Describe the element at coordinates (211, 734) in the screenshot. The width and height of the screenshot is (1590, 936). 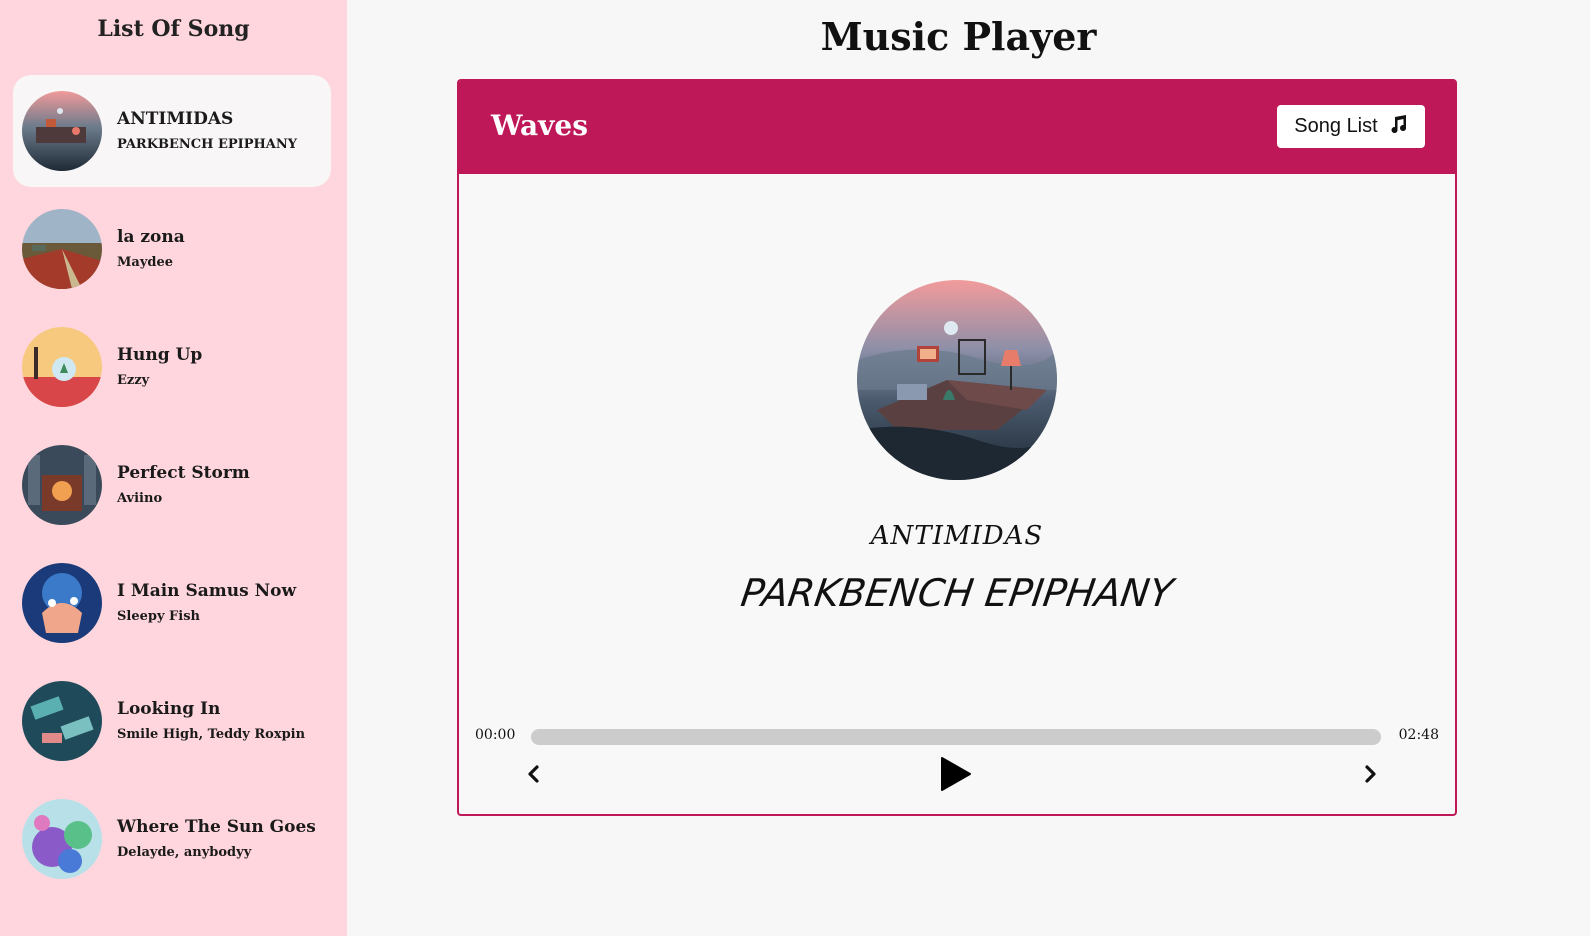
I see `song-artist: Smile High, Teddy Roxpin` at that location.